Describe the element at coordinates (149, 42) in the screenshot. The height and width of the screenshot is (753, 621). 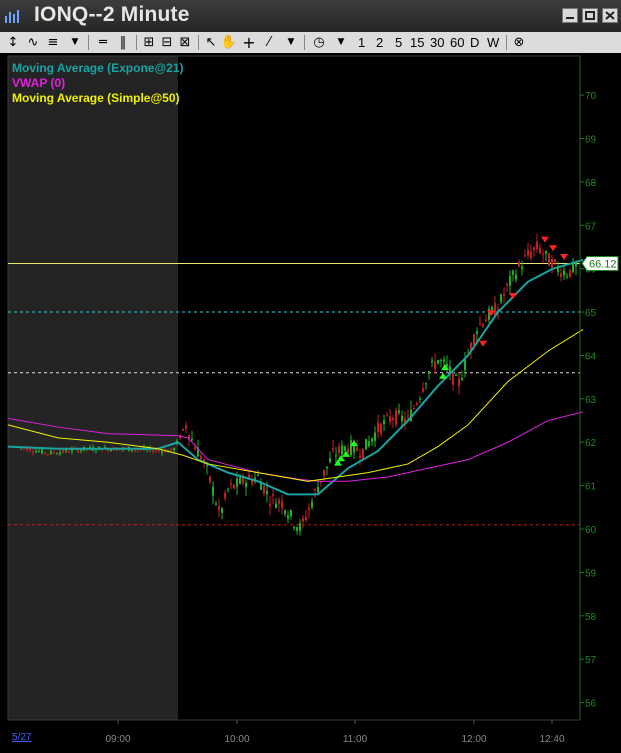
I see `grid-icon: ⊞` at that location.